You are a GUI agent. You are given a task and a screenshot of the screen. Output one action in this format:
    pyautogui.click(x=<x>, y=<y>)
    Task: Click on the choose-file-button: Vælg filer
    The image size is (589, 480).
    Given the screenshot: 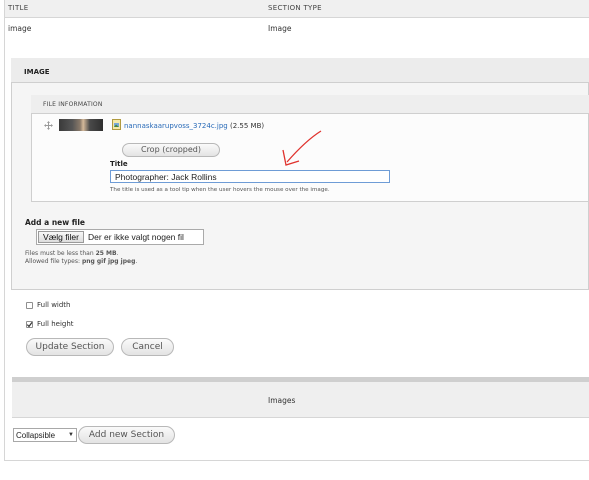 What is the action you would take?
    pyautogui.click(x=61, y=237)
    